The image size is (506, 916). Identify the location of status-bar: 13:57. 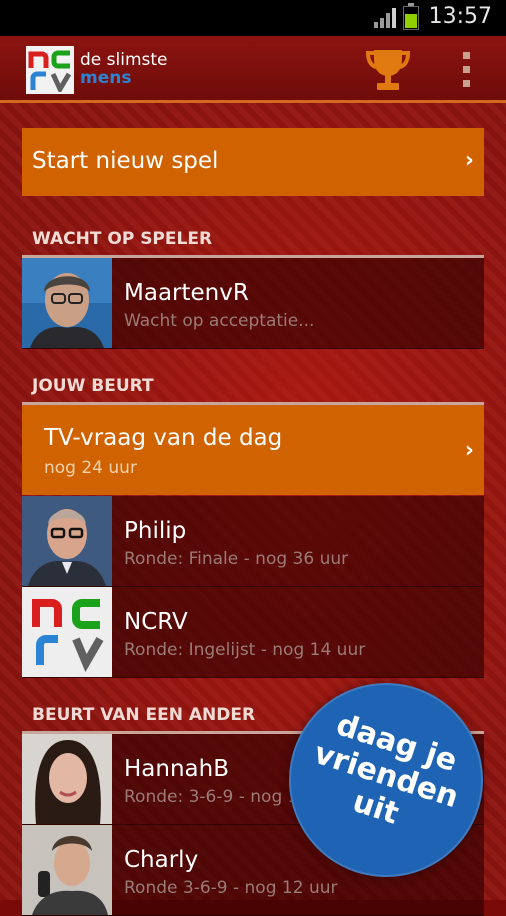
(253, 18).